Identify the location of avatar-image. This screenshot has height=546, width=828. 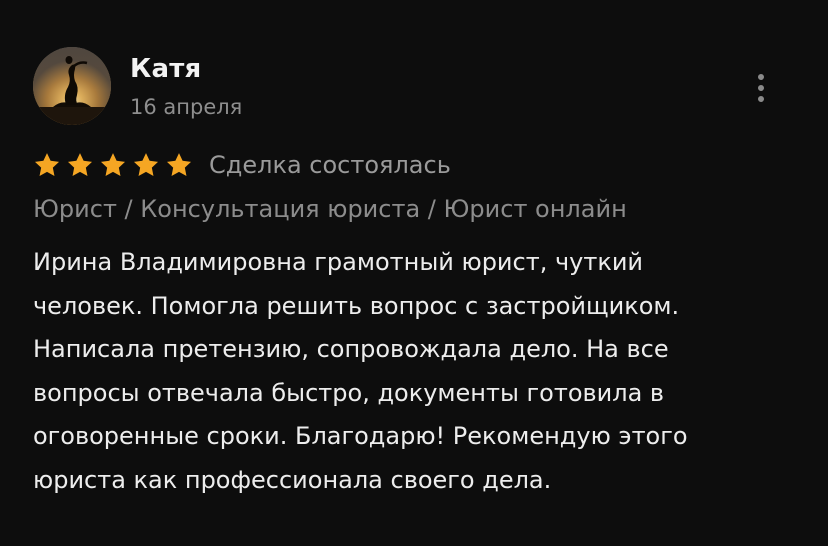
(72, 86).